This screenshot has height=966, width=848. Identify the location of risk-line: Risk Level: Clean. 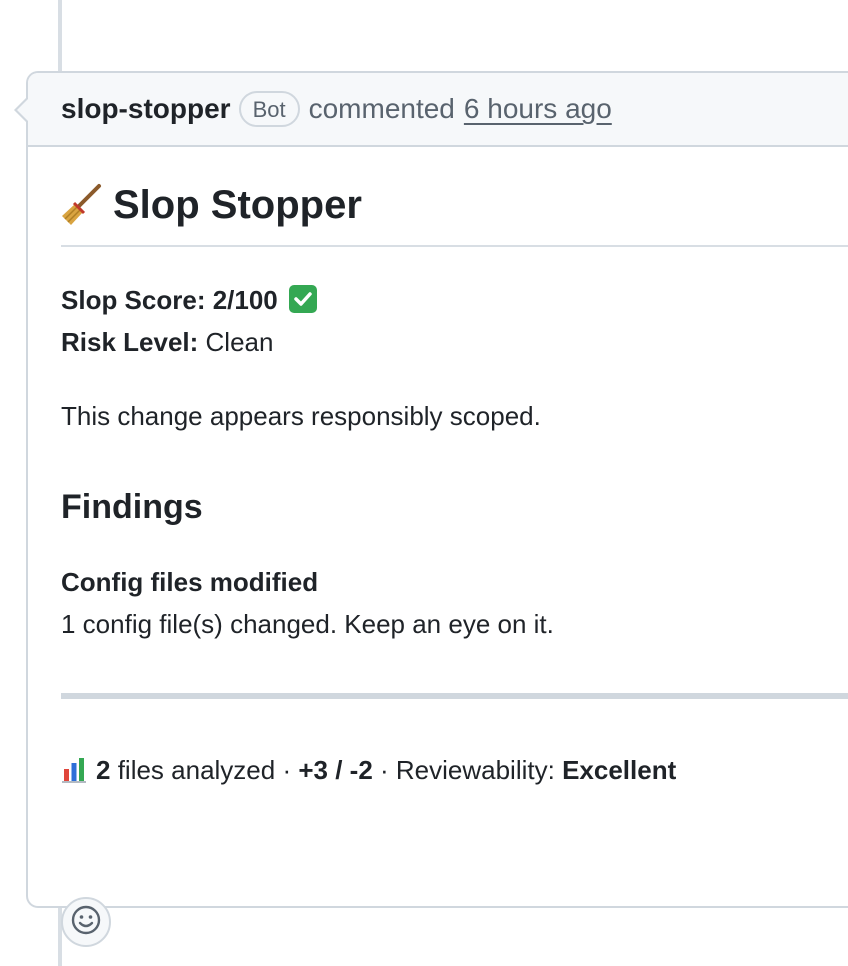
(167, 342).